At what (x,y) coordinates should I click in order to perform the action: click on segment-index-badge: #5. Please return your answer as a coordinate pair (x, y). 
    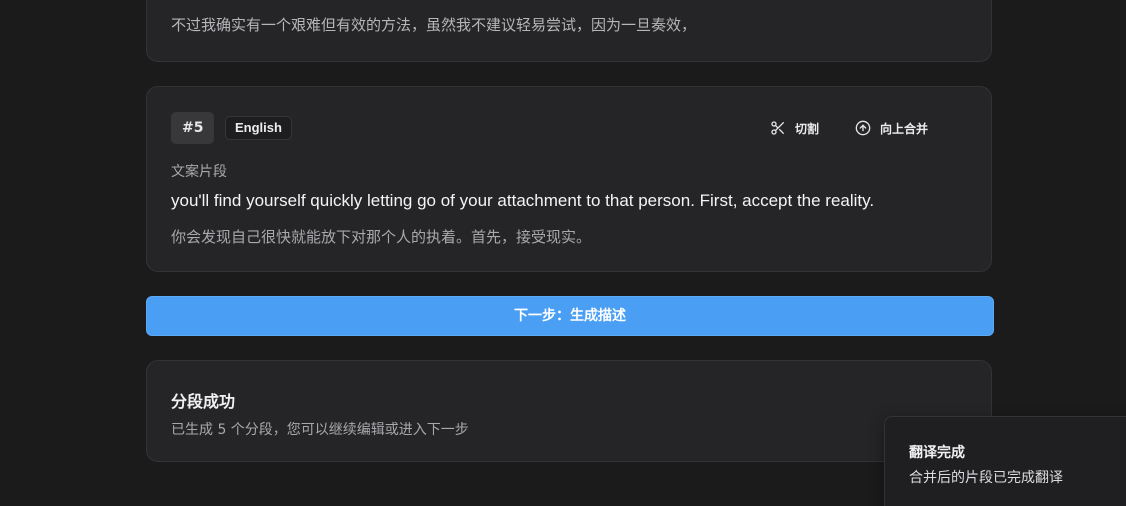
    Looking at the image, I should click on (193, 128).